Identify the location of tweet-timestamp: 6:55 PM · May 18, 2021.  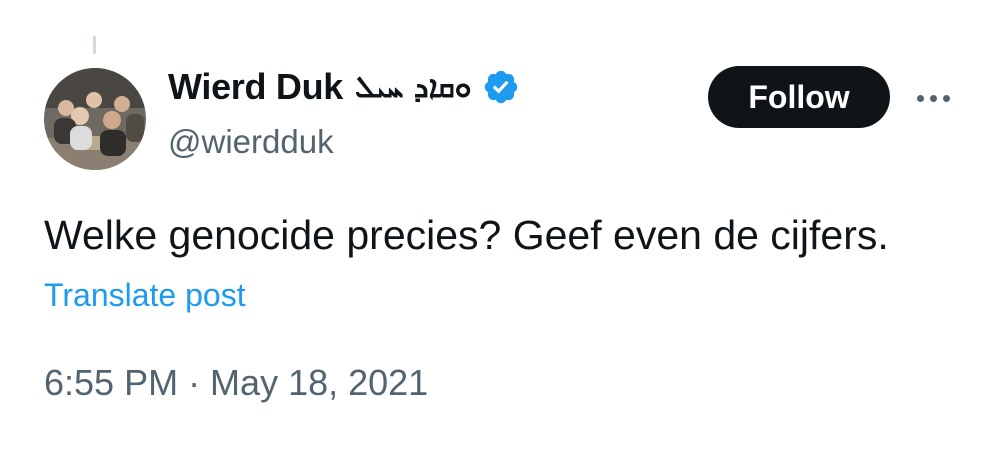
(236, 383).